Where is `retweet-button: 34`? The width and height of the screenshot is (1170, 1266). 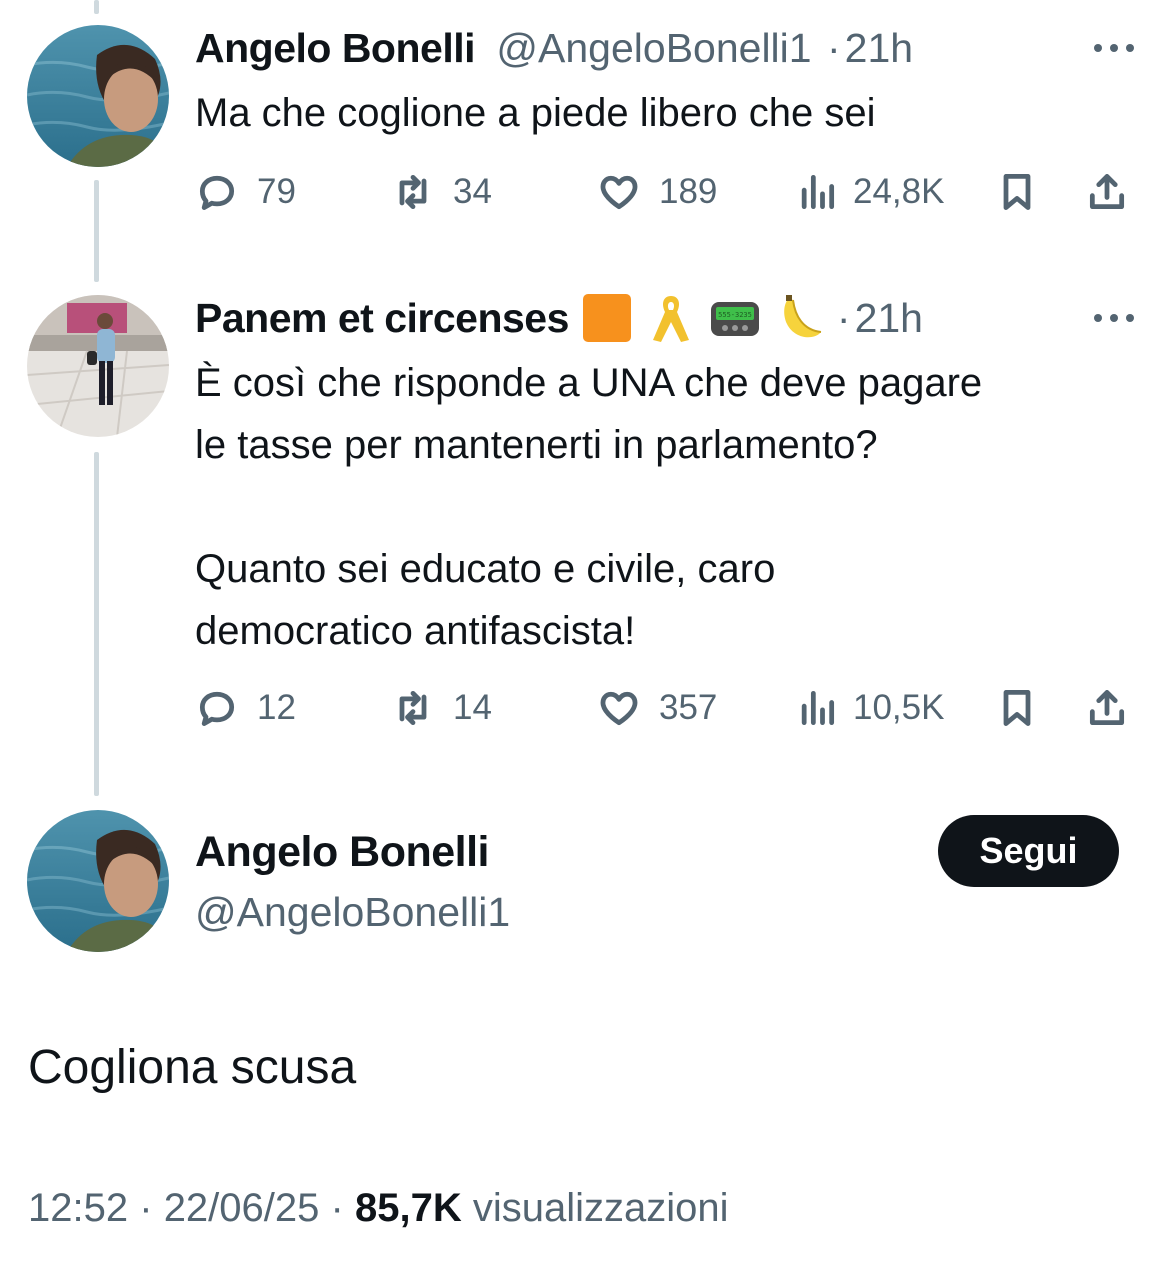
retweet-button: 34 is located at coordinates (441, 192).